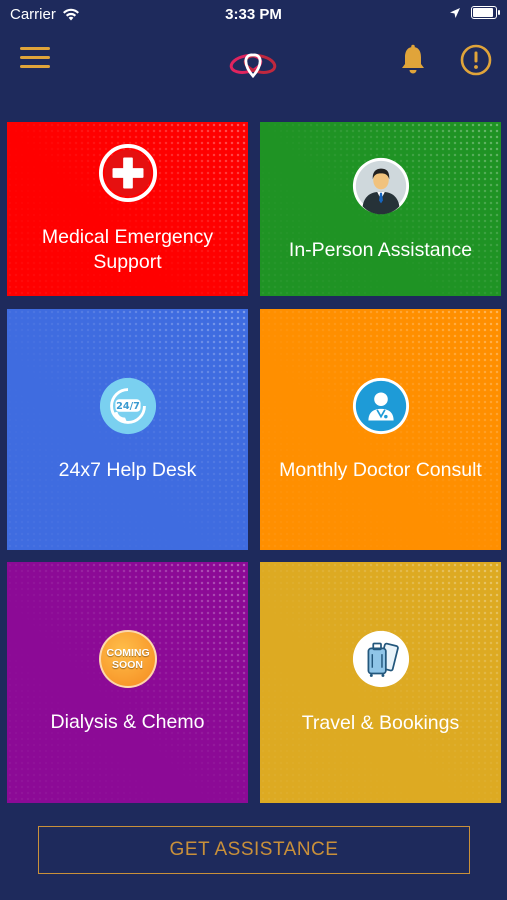 The image size is (507, 900). I want to click on coming-soon-badge: COMING SOON, so click(127, 659).